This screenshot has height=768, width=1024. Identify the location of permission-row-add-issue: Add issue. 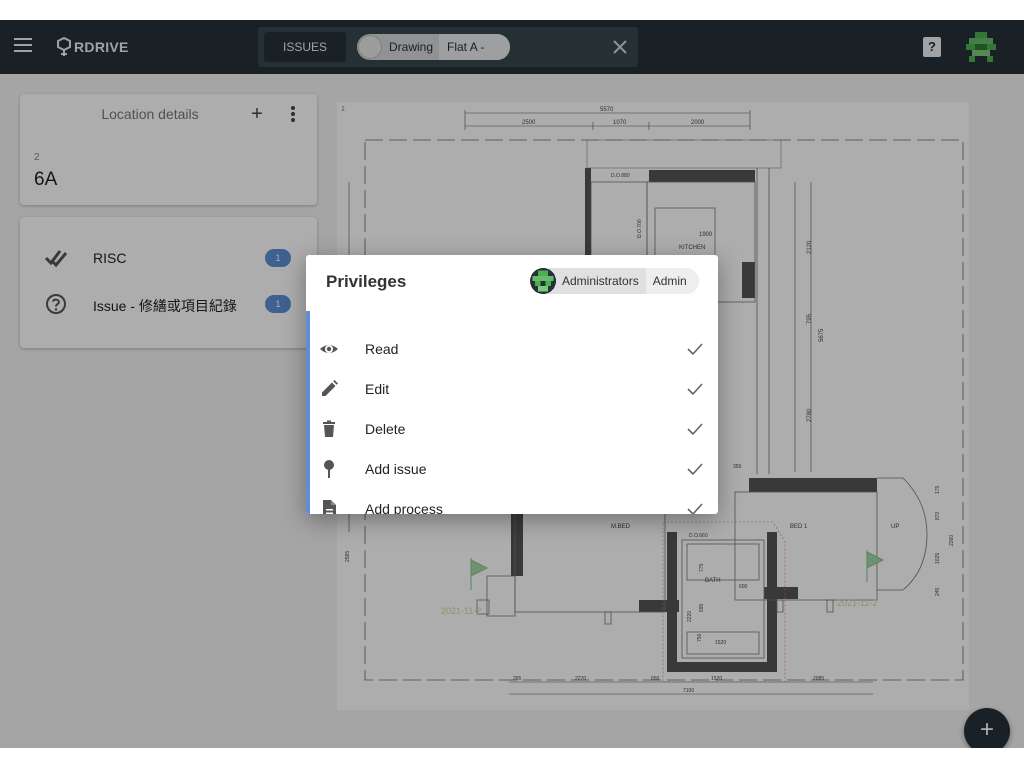
(514, 469).